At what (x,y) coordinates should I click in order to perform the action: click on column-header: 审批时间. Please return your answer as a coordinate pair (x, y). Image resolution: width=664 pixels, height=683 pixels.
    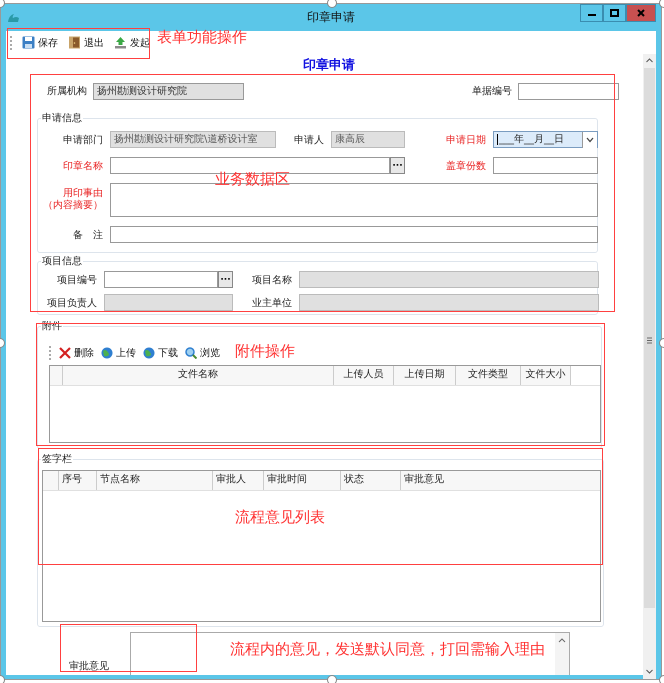
    Looking at the image, I should click on (302, 480).